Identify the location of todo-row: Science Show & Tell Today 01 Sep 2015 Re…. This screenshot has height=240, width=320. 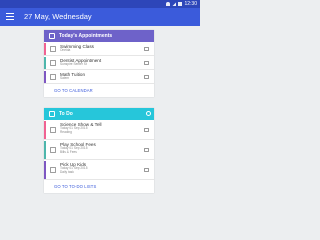
(99, 130).